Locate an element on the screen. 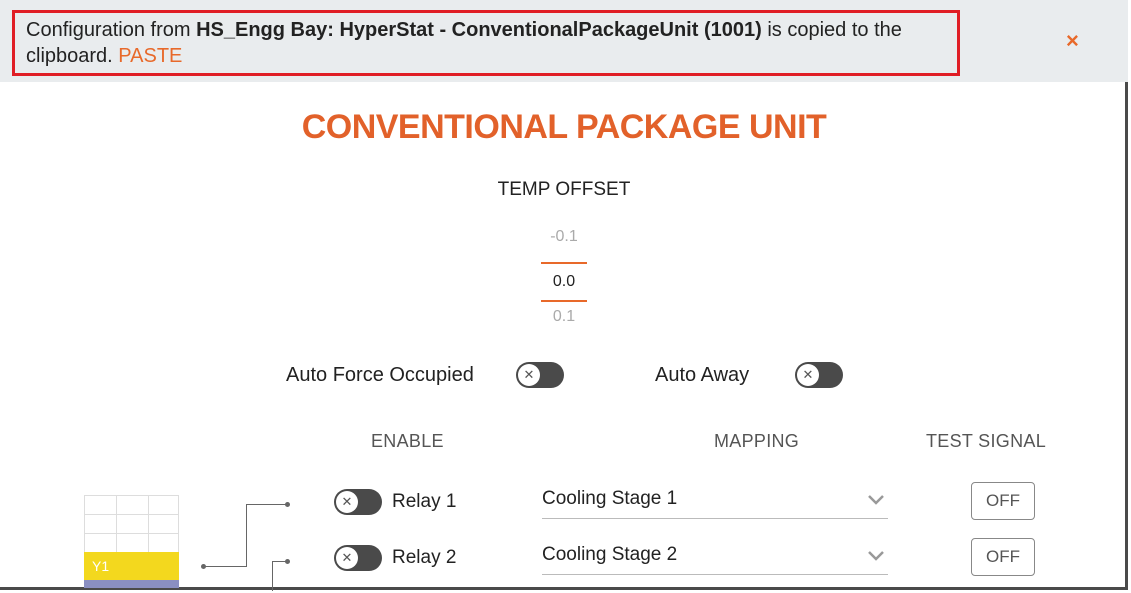 The height and width of the screenshot is (593, 1131). page-title: CONVENTIONAL PACKAGE UNIT is located at coordinates (564, 127).